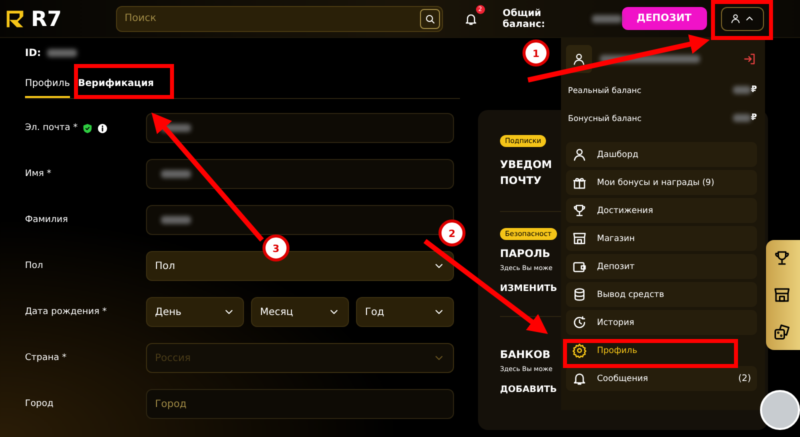 The width and height of the screenshot is (800, 437). What do you see at coordinates (529, 289) in the screenshot?
I see `section-link: ИЗМЕНИТЬ` at bounding box center [529, 289].